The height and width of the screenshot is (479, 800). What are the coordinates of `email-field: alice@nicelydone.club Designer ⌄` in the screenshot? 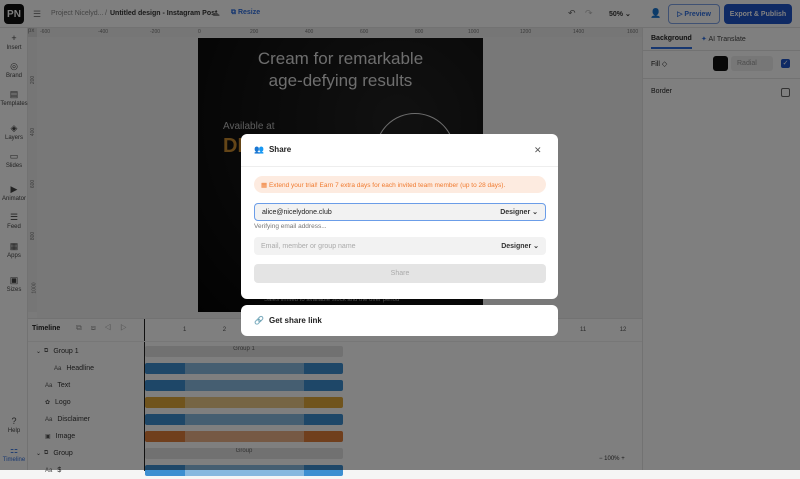 It's located at (400, 212).